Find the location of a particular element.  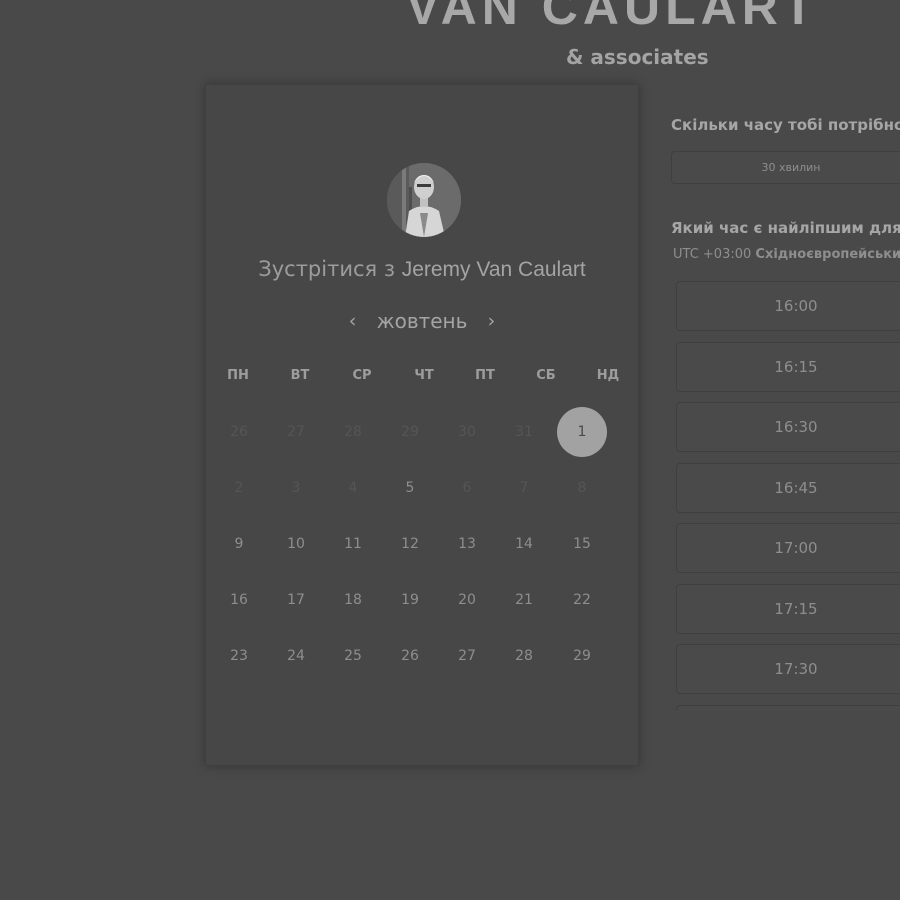

meeting-title-prefix: Зустрітися з is located at coordinates (327, 269).